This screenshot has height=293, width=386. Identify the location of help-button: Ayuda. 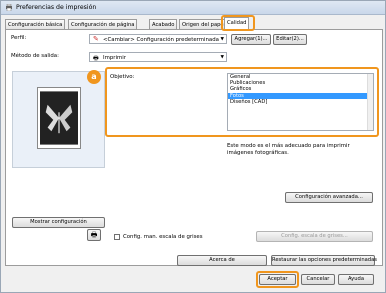
(356, 279).